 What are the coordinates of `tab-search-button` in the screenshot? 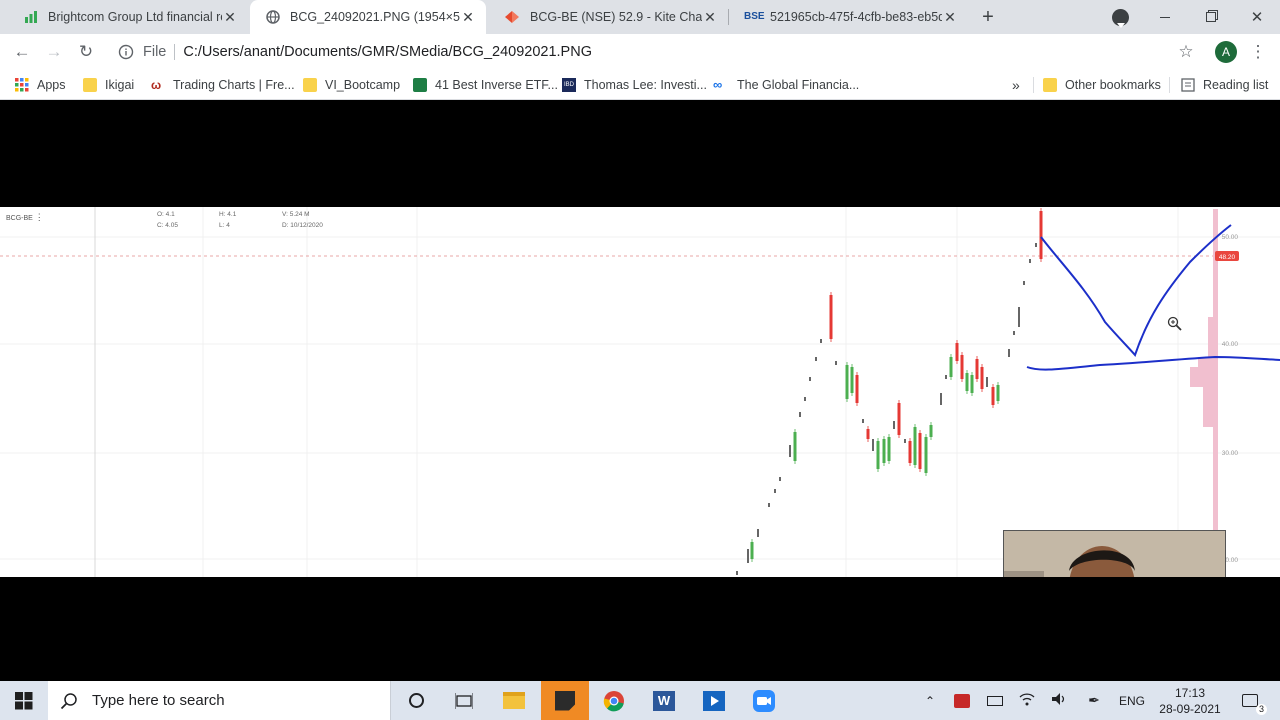 It's located at (1120, 18).